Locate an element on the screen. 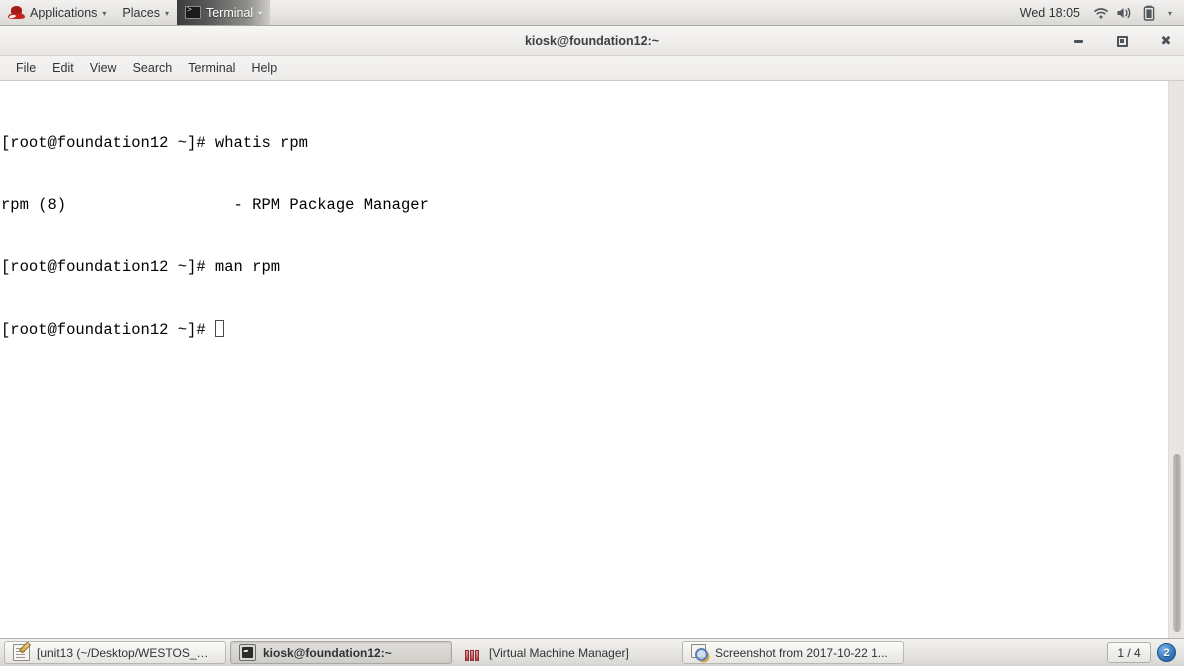  window-title: kiosk@foundation12:~ is located at coordinates (592, 40).